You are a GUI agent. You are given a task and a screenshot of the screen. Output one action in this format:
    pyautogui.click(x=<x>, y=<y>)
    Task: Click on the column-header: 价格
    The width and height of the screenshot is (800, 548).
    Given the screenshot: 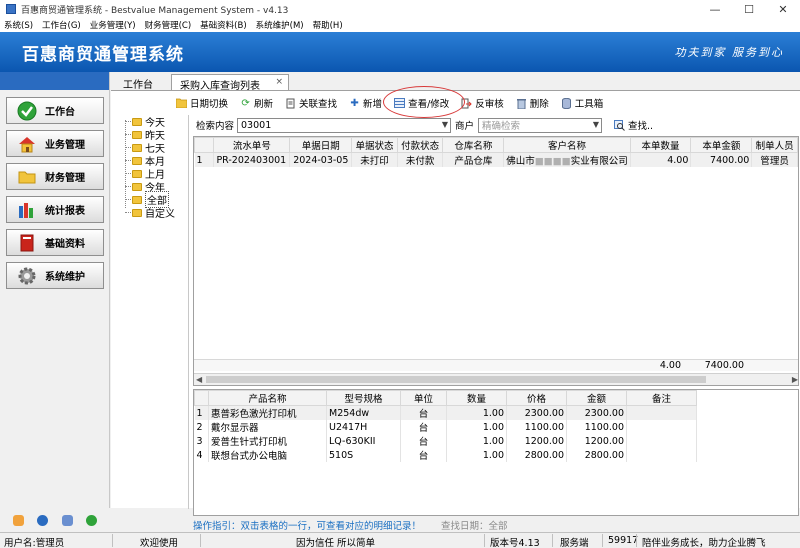 What is the action you would take?
    pyautogui.click(x=536, y=398)
    